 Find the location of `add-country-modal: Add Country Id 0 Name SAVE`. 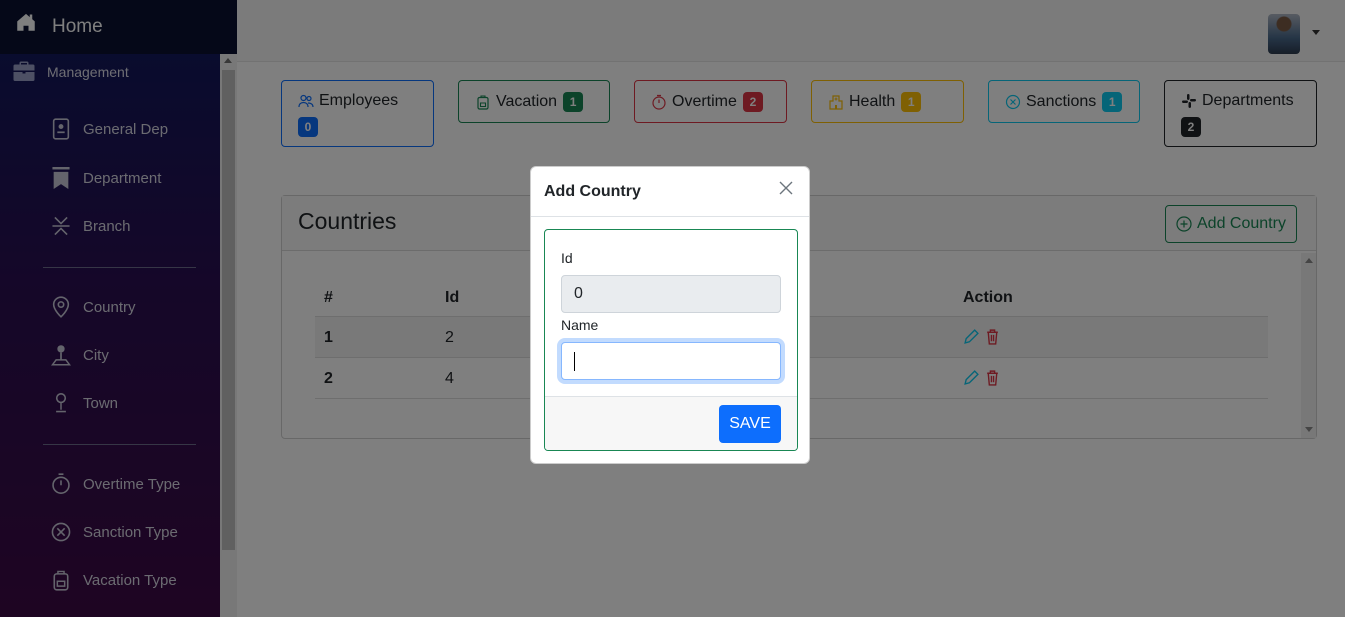

add-country-modal: Add Country Id 0 Name SAVE is located at coordinates (670, 315).